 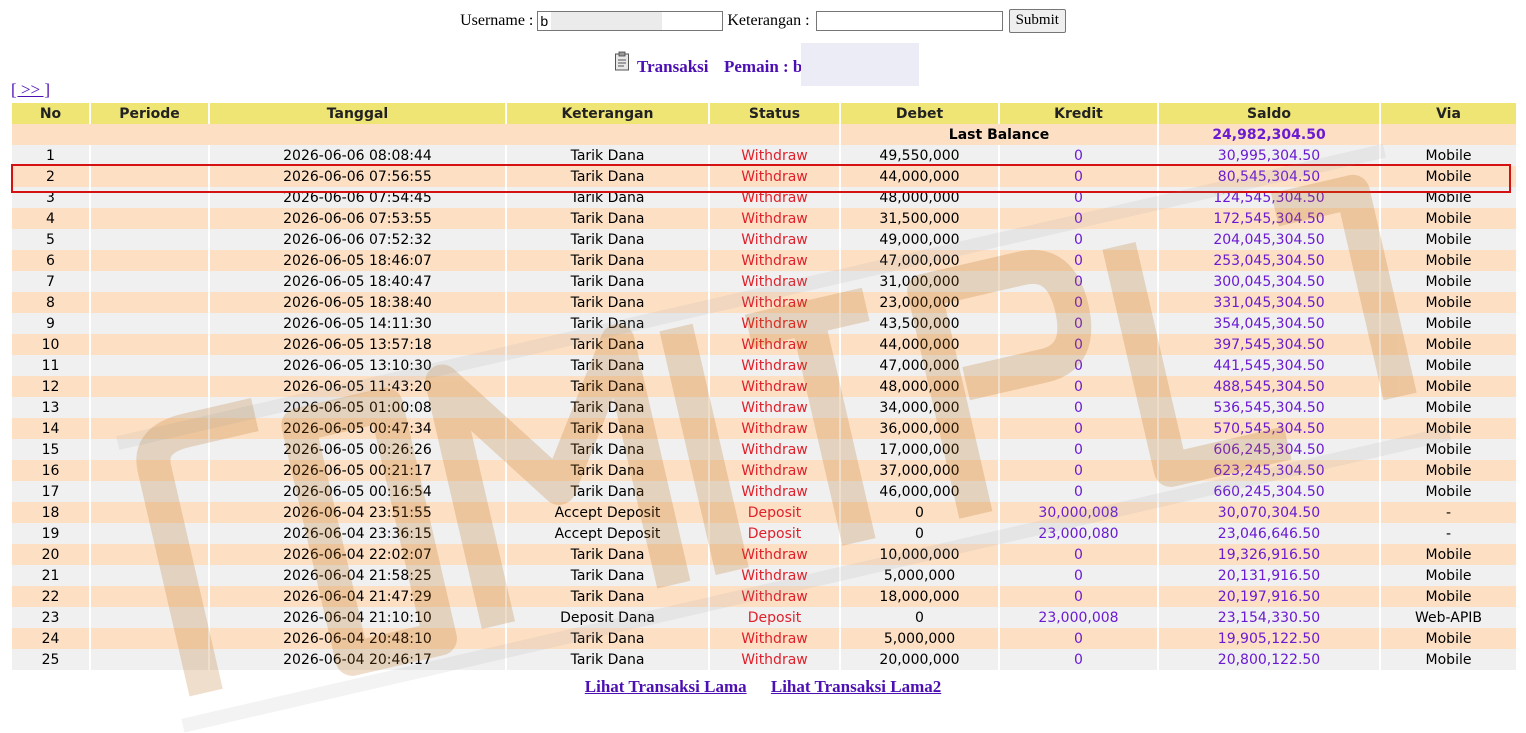 I want to click on cell-via: -, so click(x=1448, y=533).